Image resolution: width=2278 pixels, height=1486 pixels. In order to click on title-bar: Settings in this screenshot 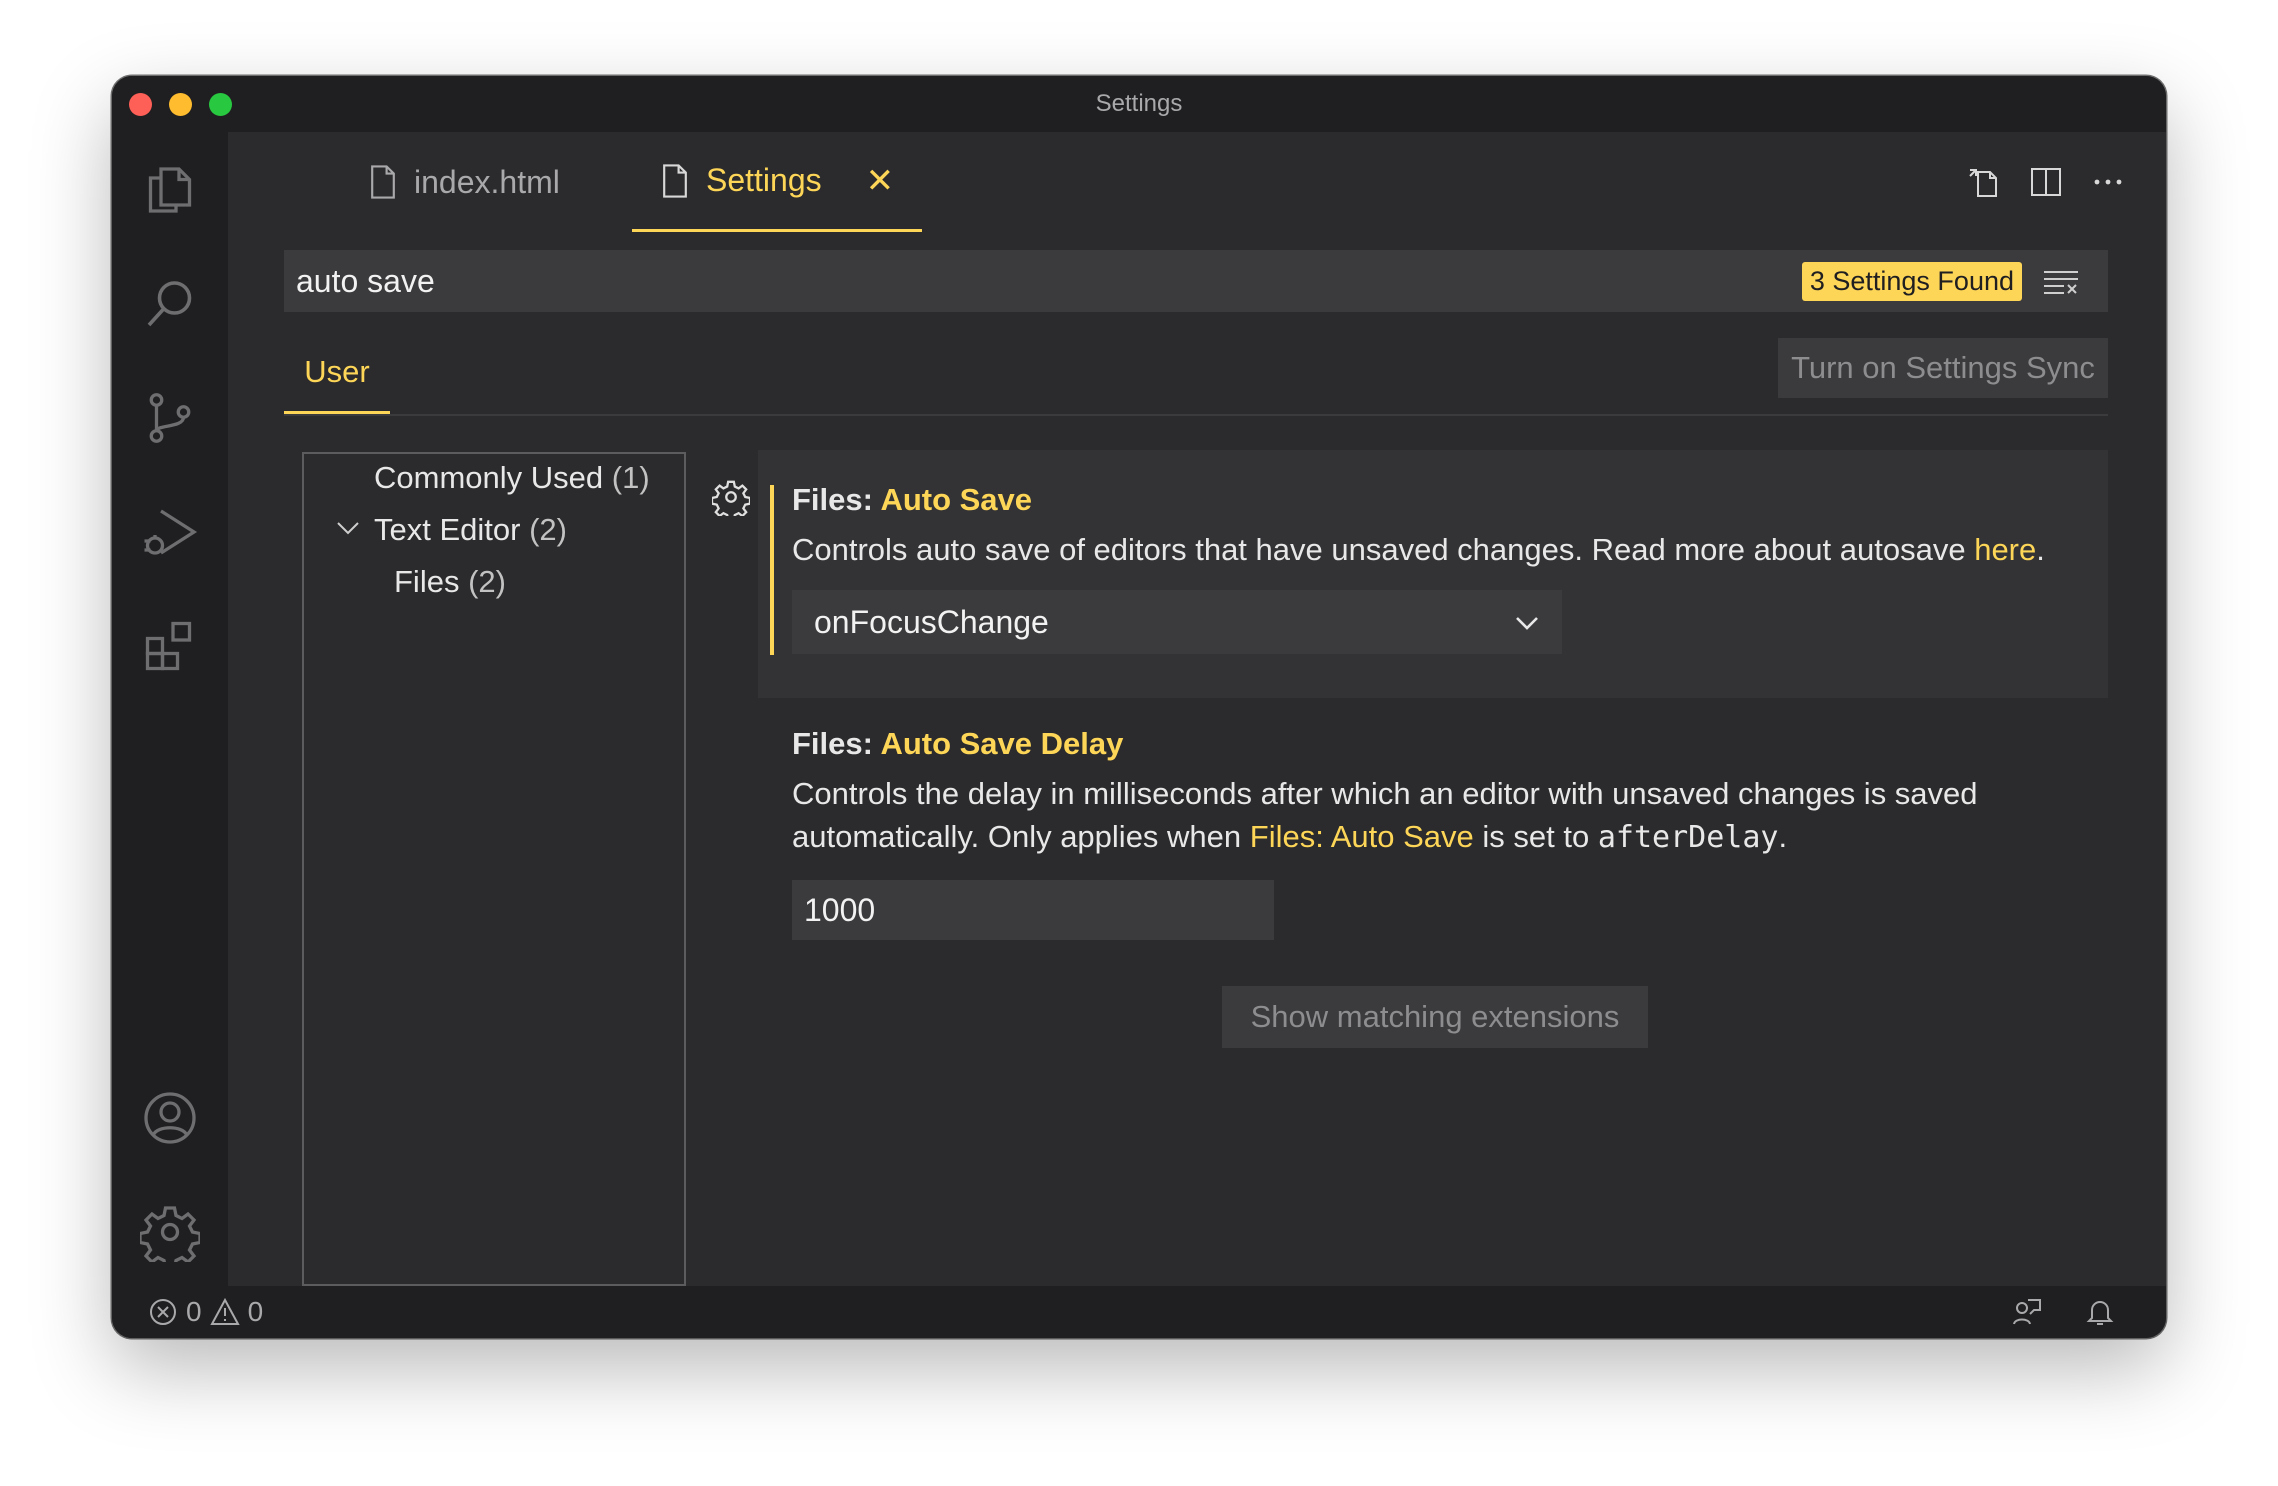, I will do `click(1139, 104)`.